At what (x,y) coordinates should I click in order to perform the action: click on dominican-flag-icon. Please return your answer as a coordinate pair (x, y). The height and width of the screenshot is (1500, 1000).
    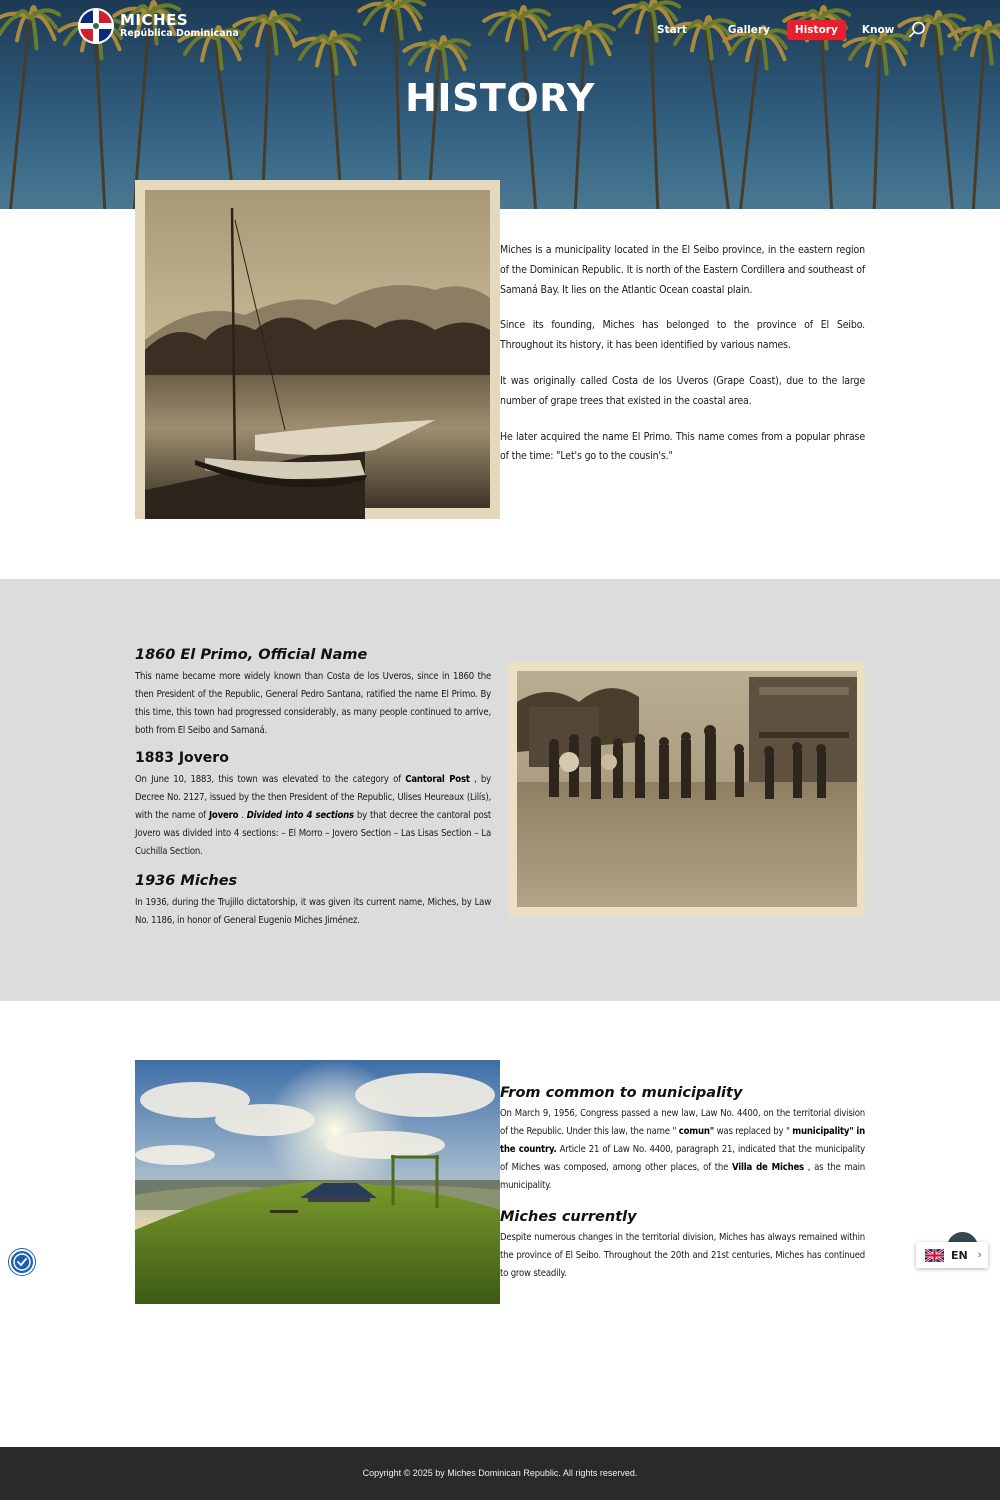
    Looking at the image, I should click on (96, 26).